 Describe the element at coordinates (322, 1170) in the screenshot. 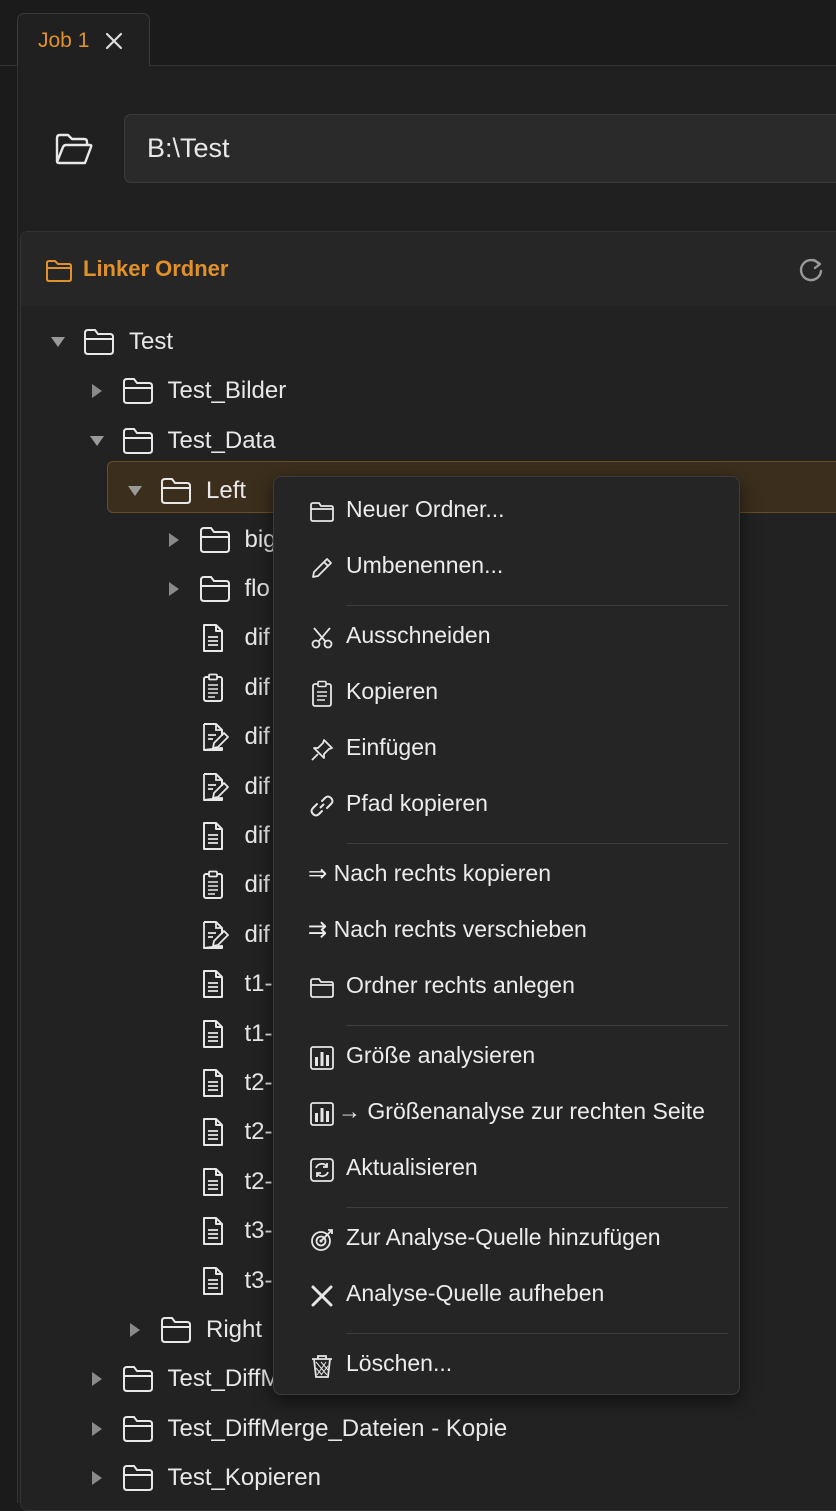

I see `refresh-box-icon` at that location.